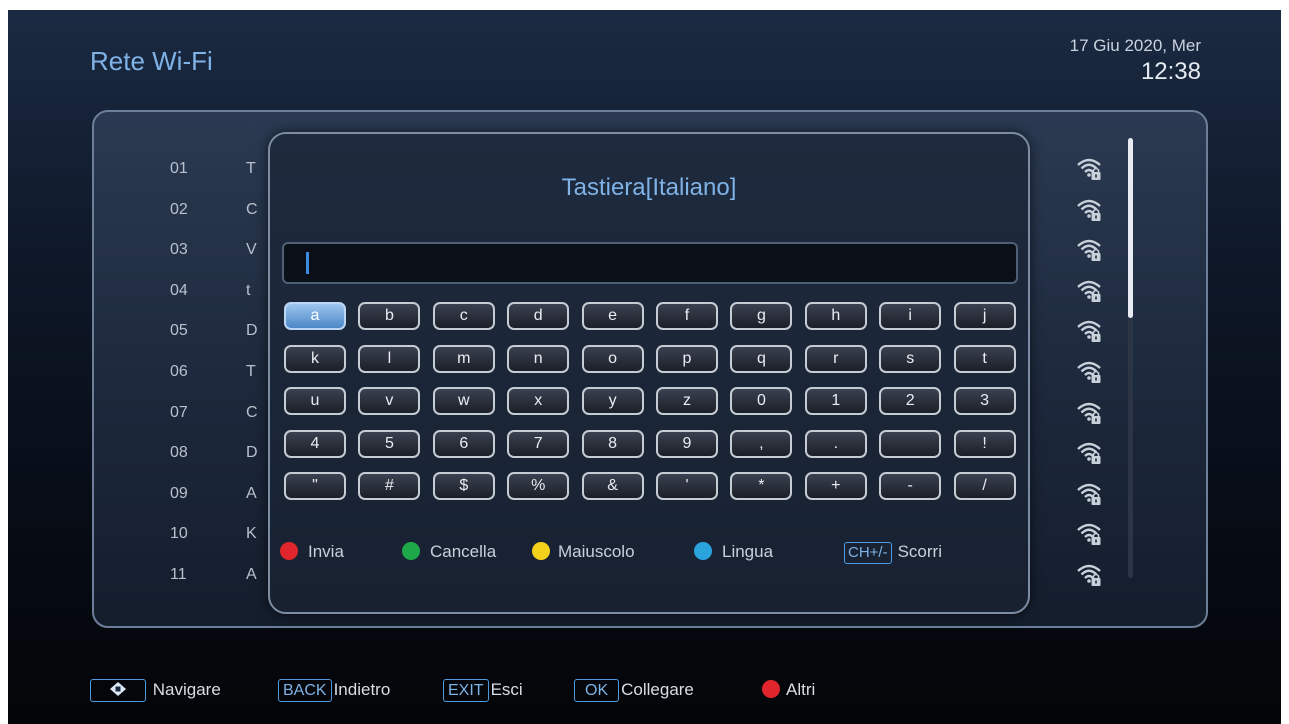 This screenshot has height=724, width=1289. I want to click on key-button: 0, so click(761, 401).